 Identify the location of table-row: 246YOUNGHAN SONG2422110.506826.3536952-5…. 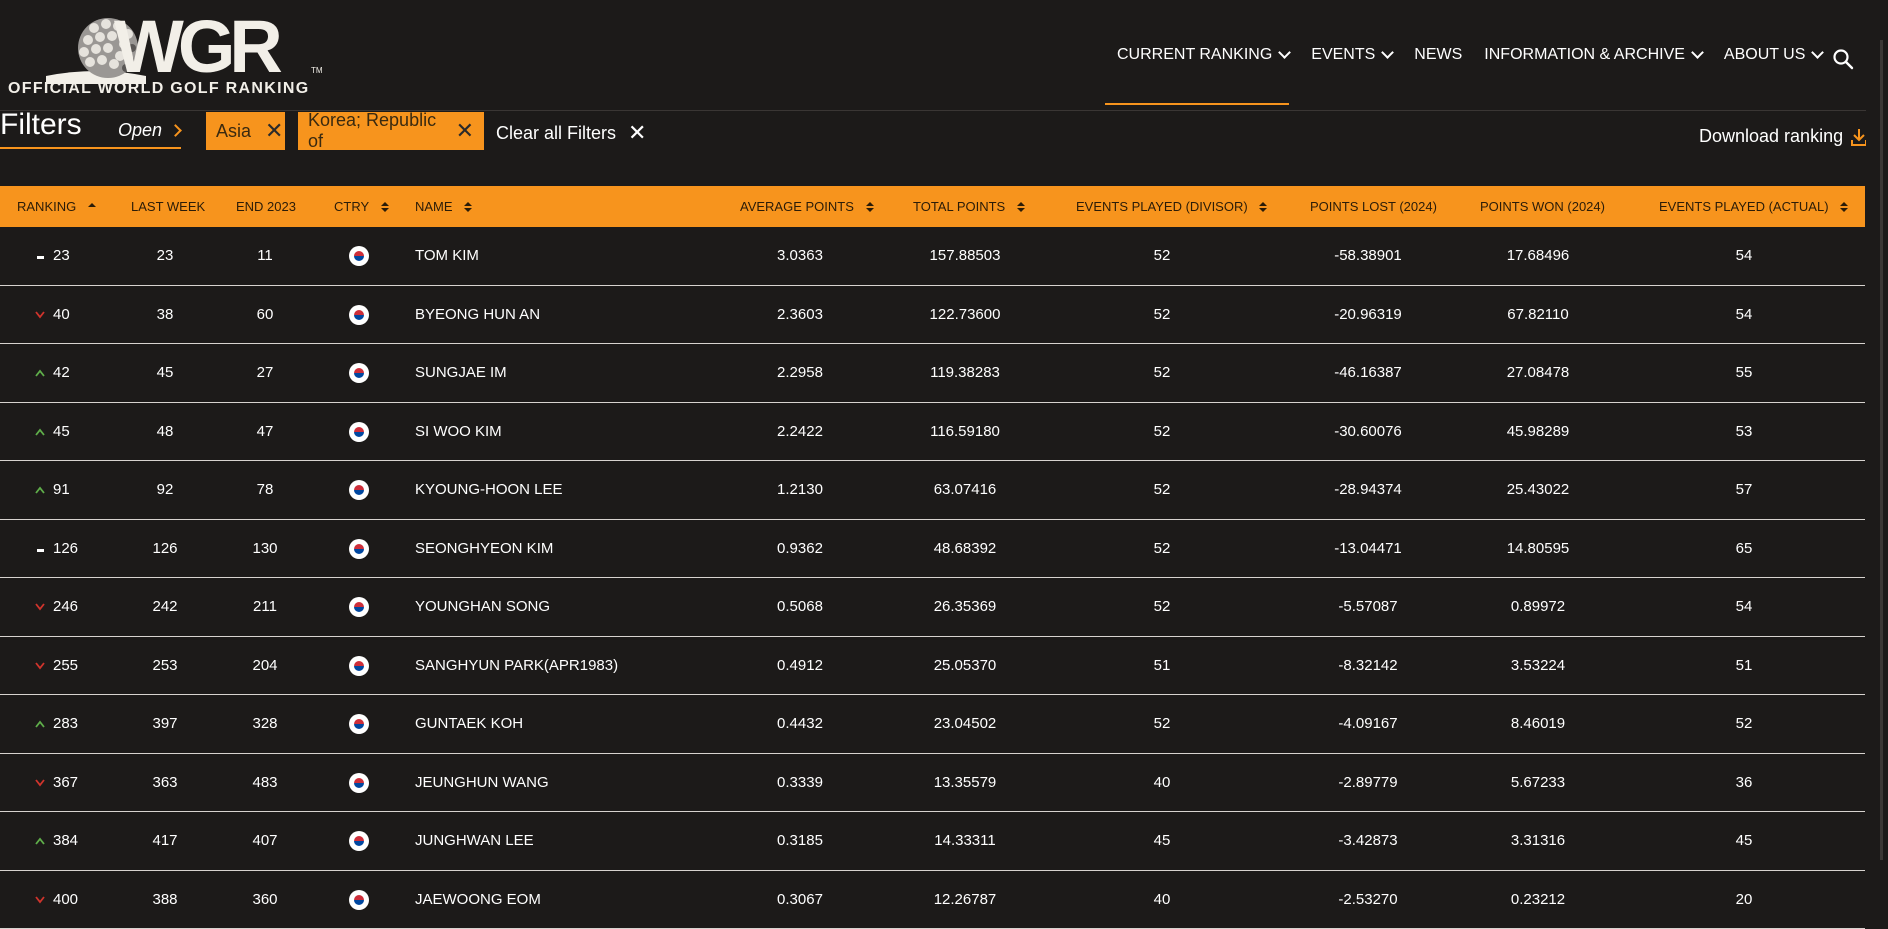
(932, 607).